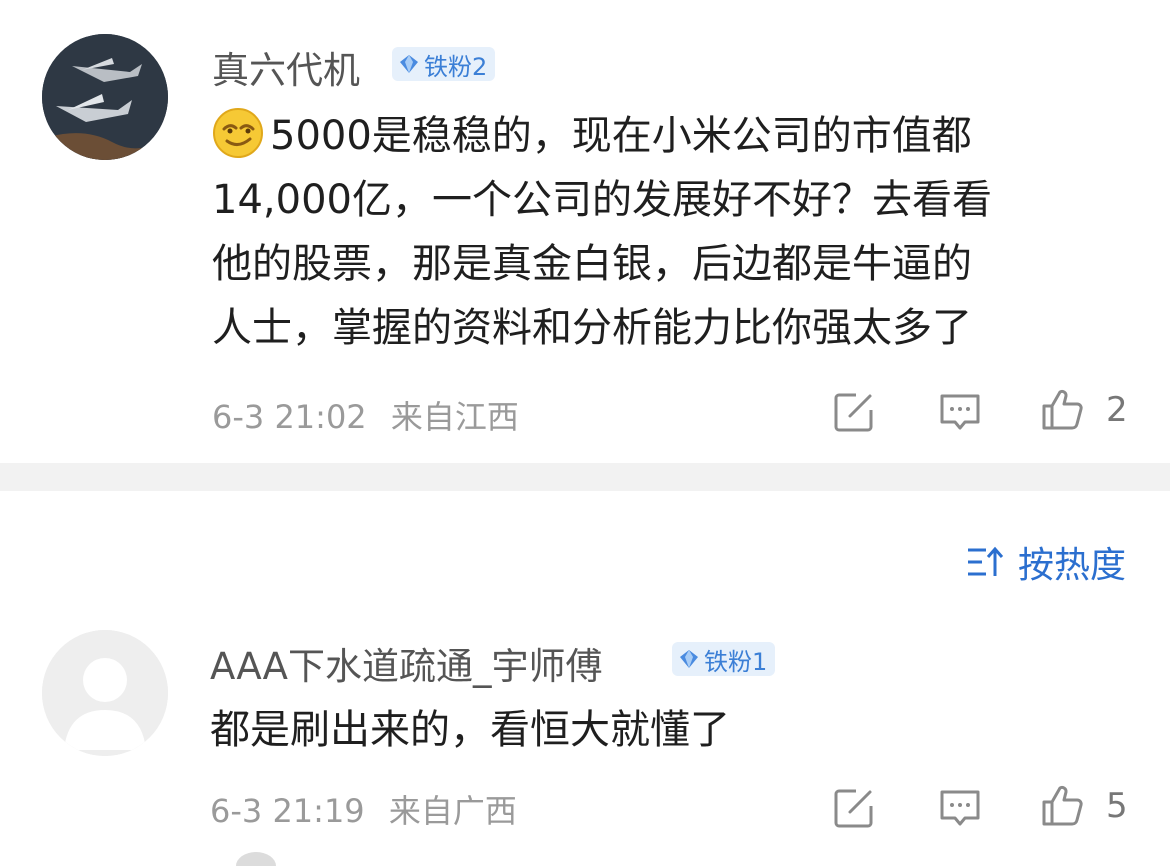  Describe the element at coordinates (736, 661) in the screenshot. I see `badge-label: 铁粉1` at that location.